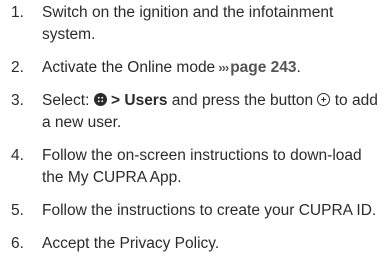 This screenshot has width=385, height=270. What do you see at coordinates (324, 99) in the screenshot?
I see `circle-plus-icon` at bounding box center [324, 99].